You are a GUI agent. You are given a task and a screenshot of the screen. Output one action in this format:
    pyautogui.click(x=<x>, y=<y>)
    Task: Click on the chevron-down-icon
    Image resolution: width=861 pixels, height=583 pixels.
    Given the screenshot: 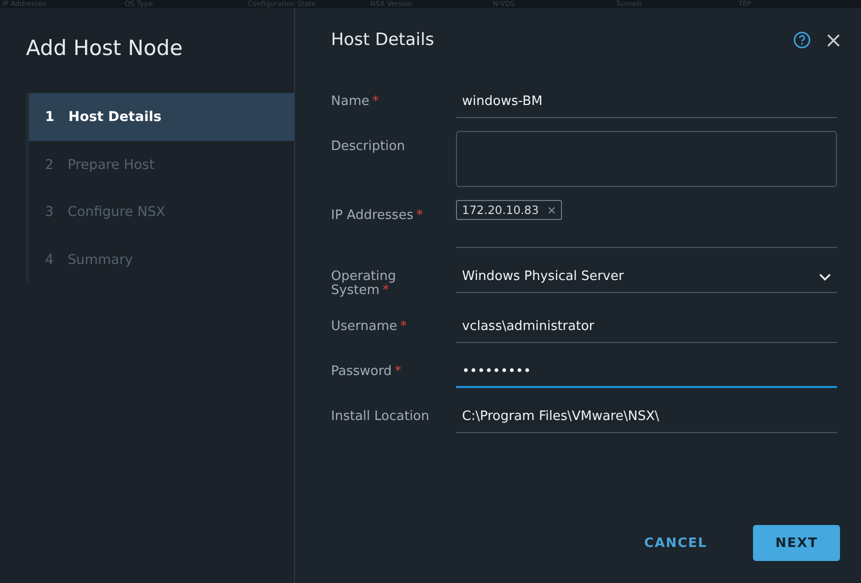 What is the action you would take?
    pyautogui.click(x=825, y=276)
    